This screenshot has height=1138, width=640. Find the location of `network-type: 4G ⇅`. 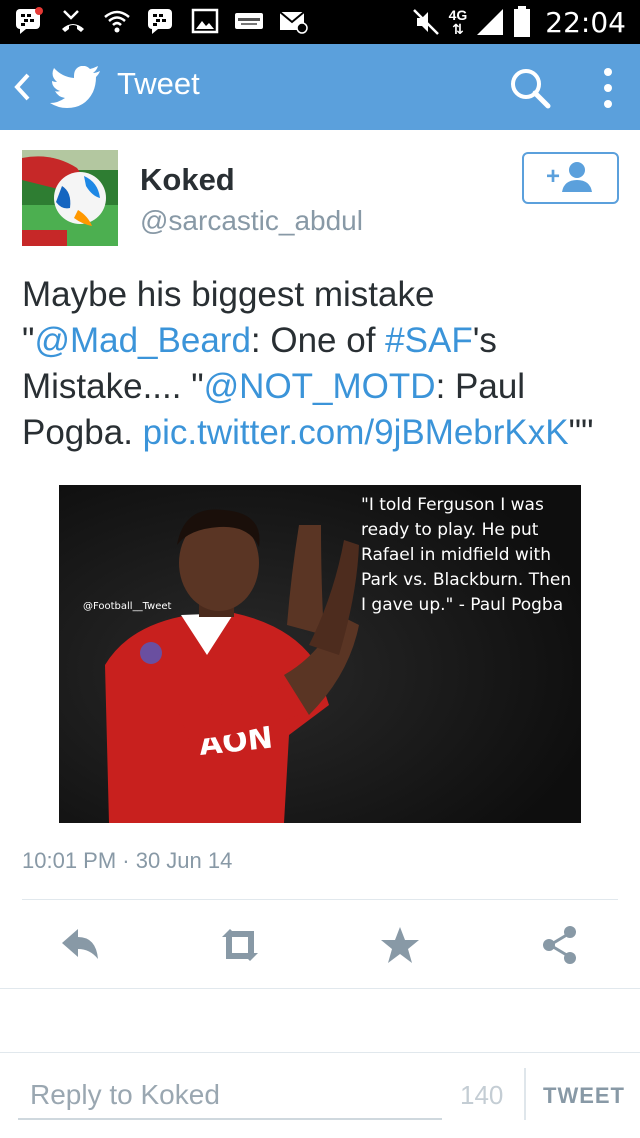

network-type: 4G ⇅ is located at coordinates (458, 22).